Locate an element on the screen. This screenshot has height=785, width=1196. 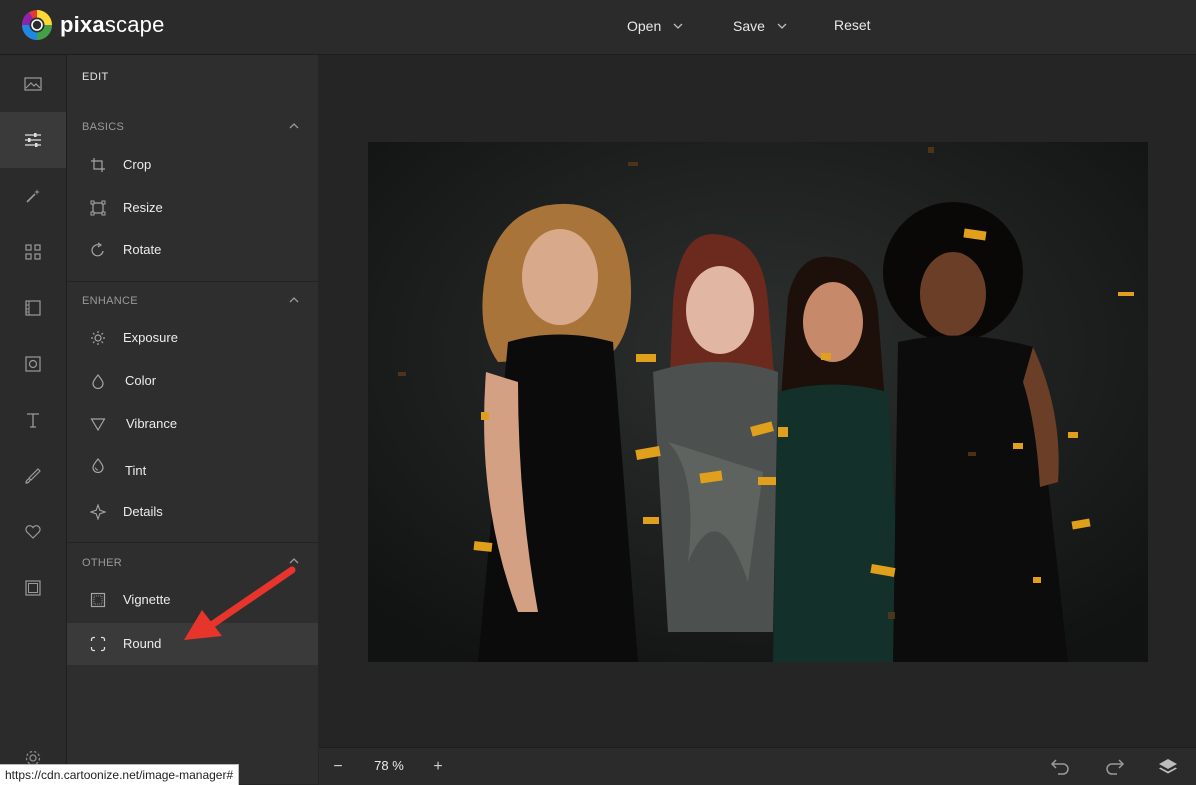
rail-frame-button is located at coordinates (33, 364).